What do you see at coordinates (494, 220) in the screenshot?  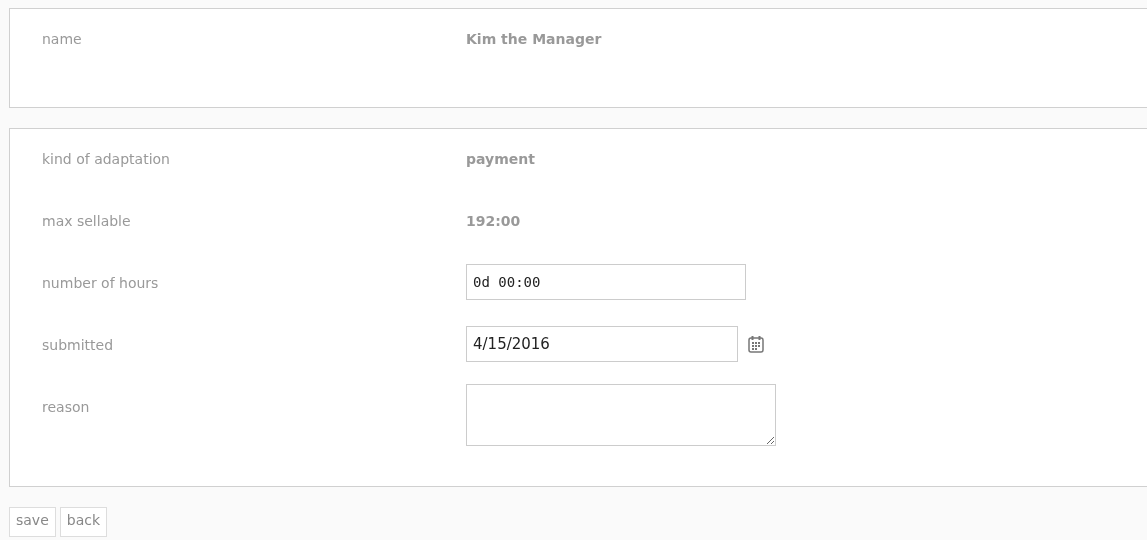 I see `field-value: 192:00` at bounding box center [494, 220].